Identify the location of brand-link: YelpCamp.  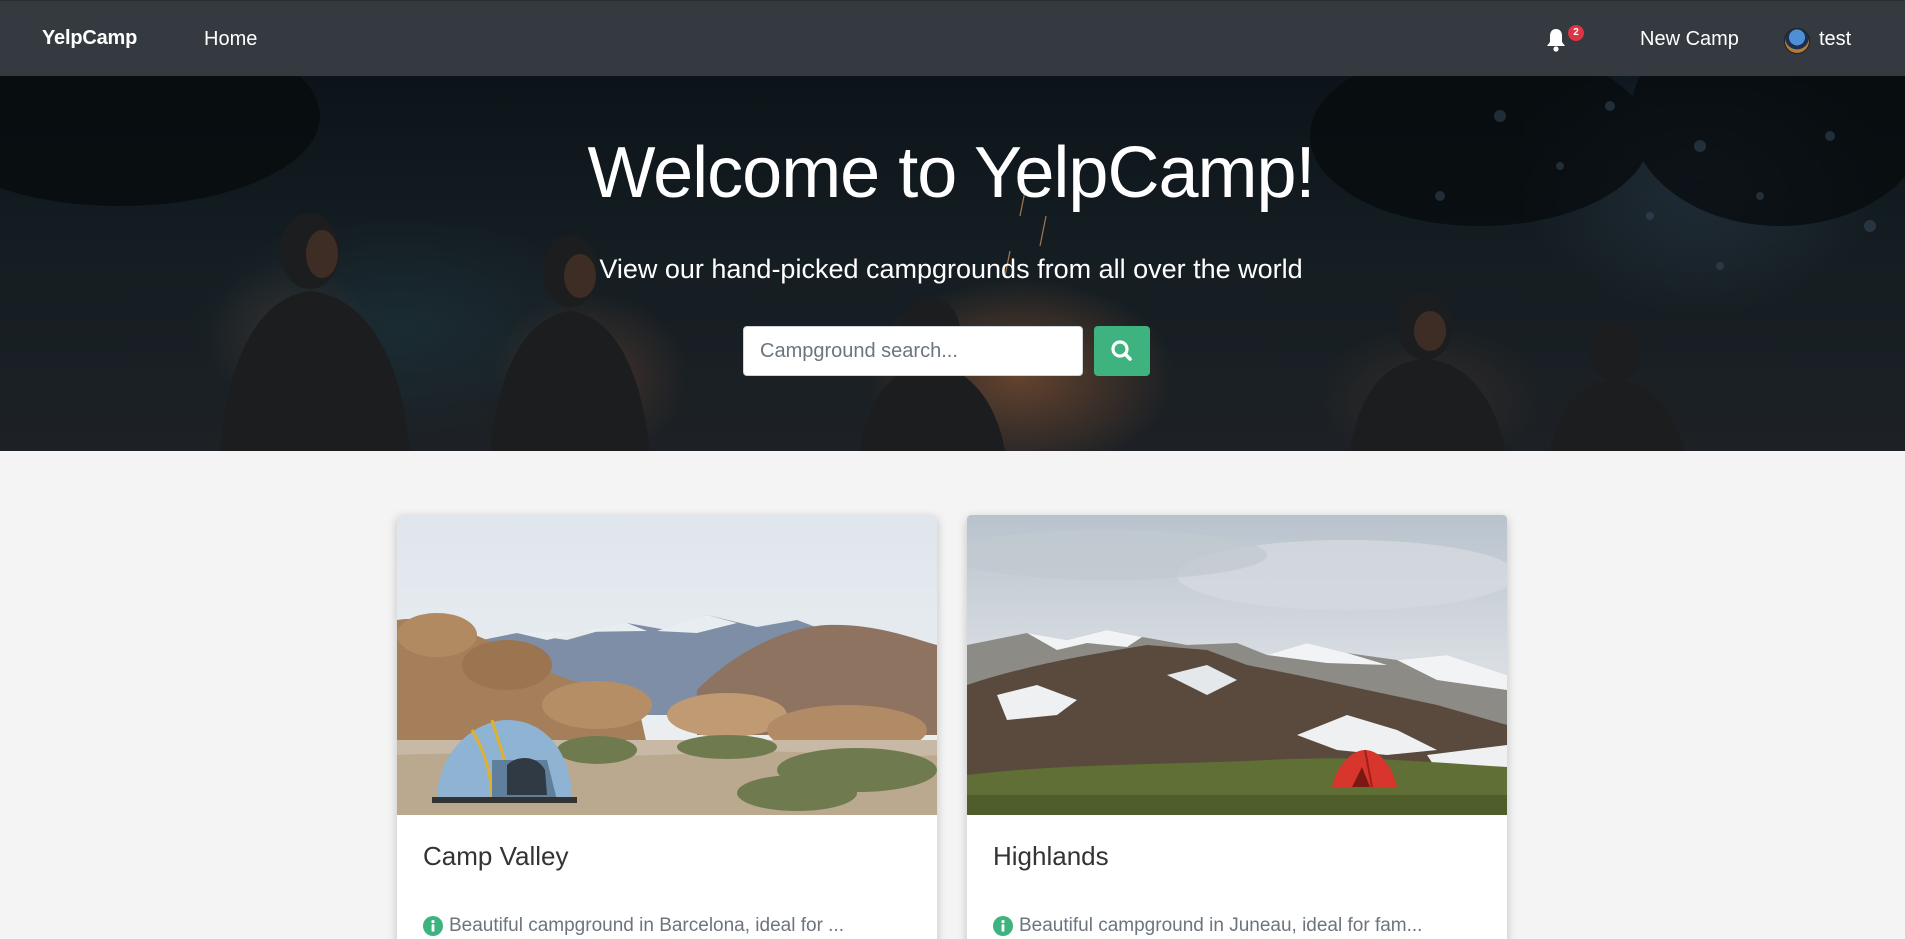
(89, 38).